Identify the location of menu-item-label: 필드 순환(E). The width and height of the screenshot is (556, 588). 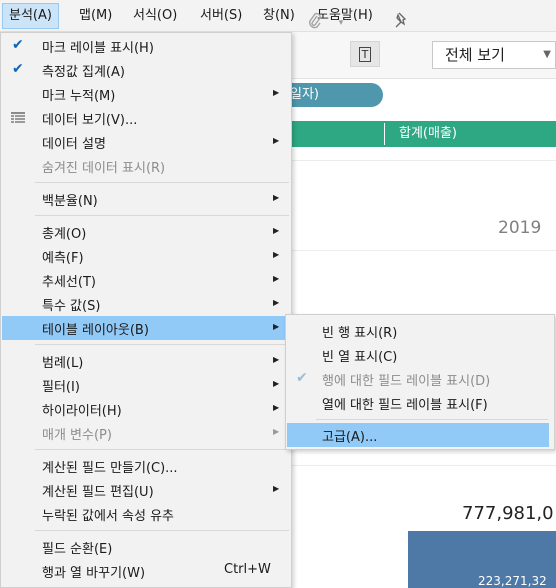
(77, 549).